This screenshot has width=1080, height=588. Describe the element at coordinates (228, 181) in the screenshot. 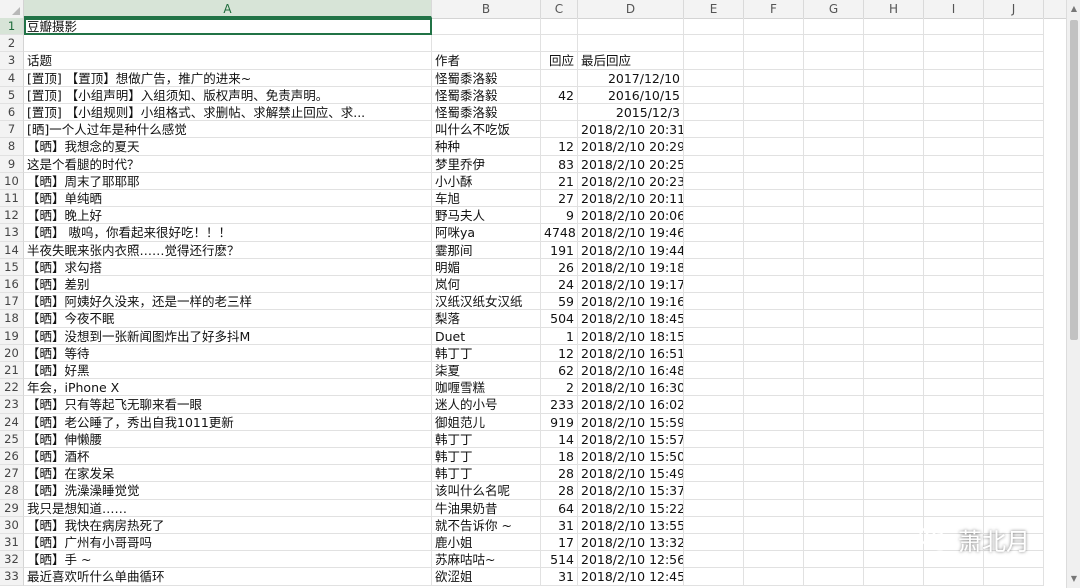

I see `cell-a: 【晒】周末了耶耶耶` at that location.